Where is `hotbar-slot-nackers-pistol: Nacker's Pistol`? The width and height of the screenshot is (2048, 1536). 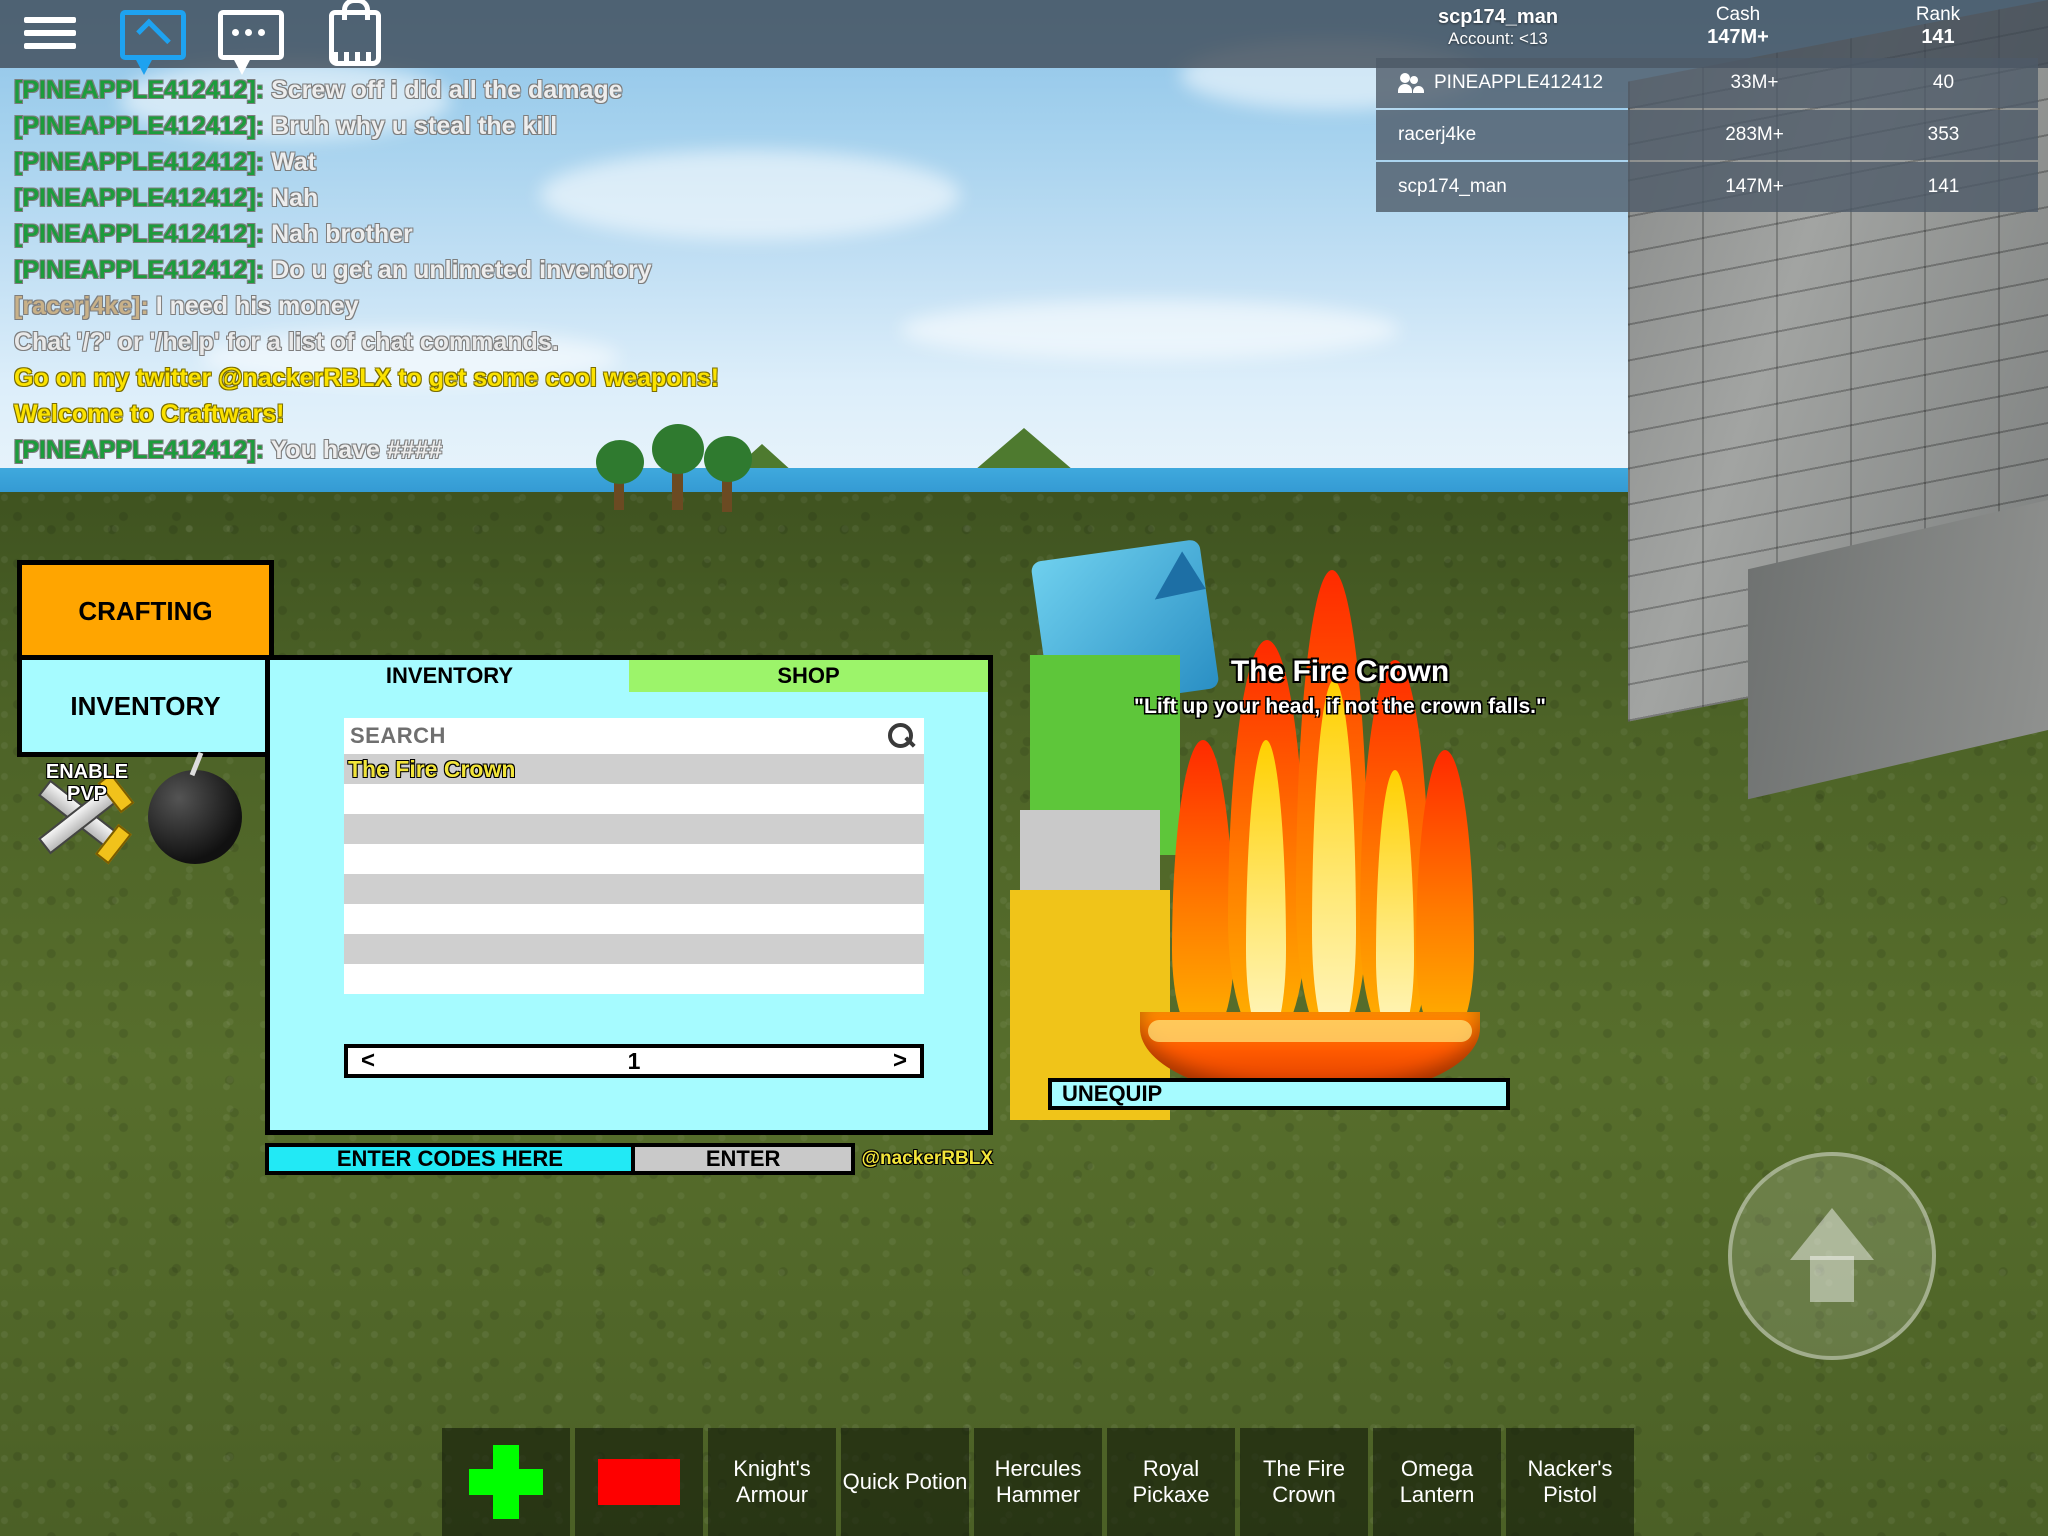 hotbar-slot-nackers-pistol: Nacker's Pistol is located at coordinates (1570, 1482).